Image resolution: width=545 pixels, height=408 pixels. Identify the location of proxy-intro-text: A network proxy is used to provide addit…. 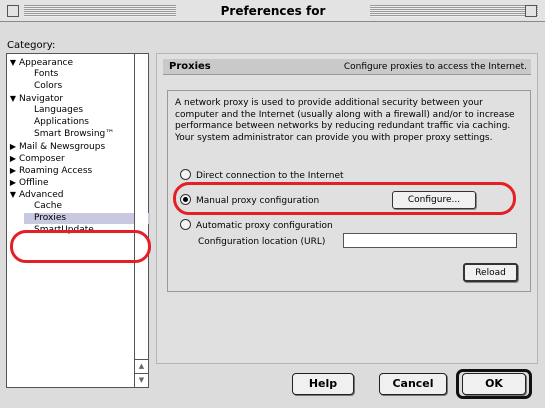
(345, 120).